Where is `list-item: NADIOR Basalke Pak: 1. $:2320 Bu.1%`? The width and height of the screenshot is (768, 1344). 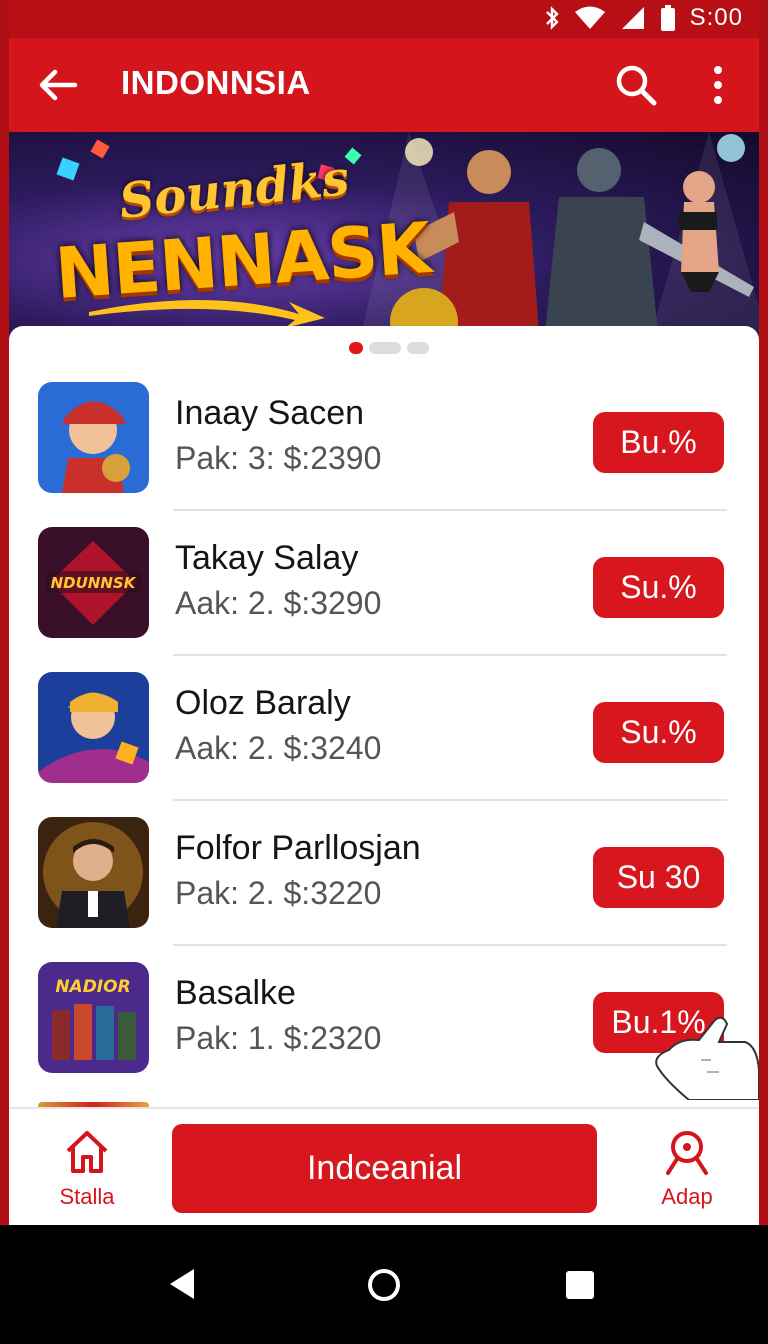 list-item: NADIOR Basalke Pak: 1. $:2320 Bu.1% is located at coordinates (384, 1018).